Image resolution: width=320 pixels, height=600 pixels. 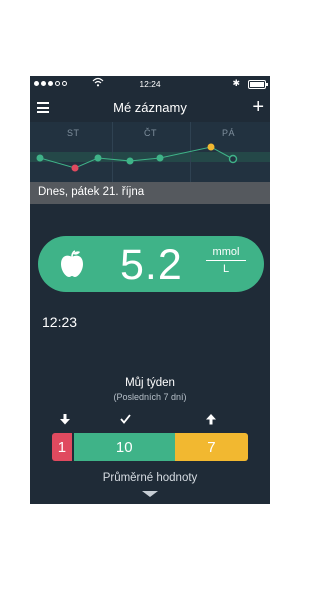 I want to click on unit-denominator: L, so click(x=226, y=269).